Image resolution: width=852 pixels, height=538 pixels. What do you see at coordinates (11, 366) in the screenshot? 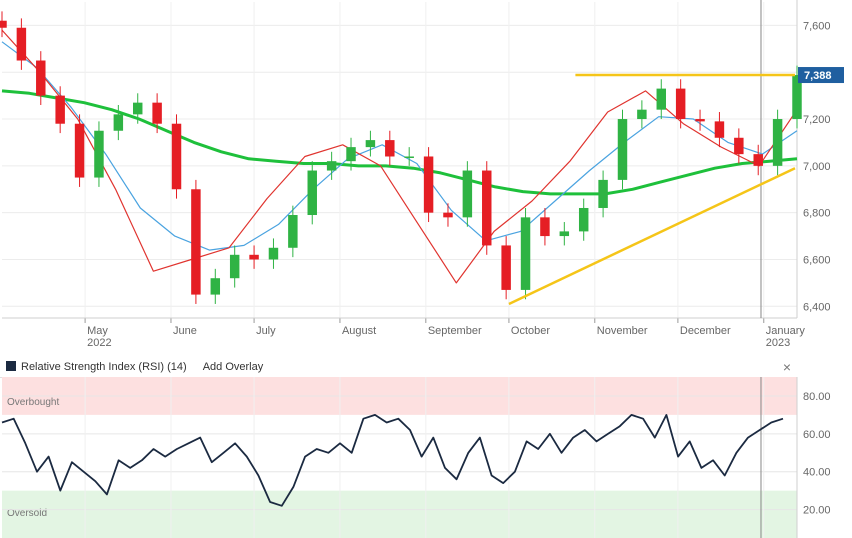
I see `rsi-color-swatch` at bounding box center [11, 366].